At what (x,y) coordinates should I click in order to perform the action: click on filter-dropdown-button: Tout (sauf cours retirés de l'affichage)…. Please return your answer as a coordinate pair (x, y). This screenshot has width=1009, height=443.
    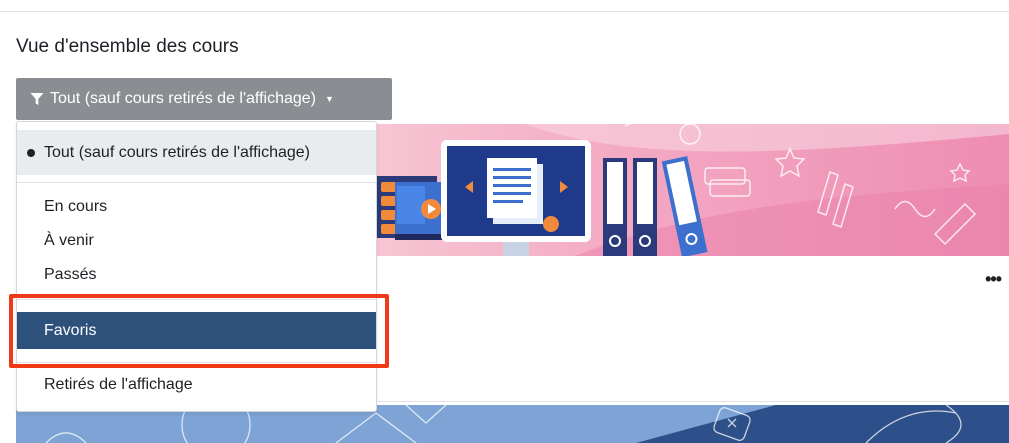
    Looking at the image, I should click on (204, 99).